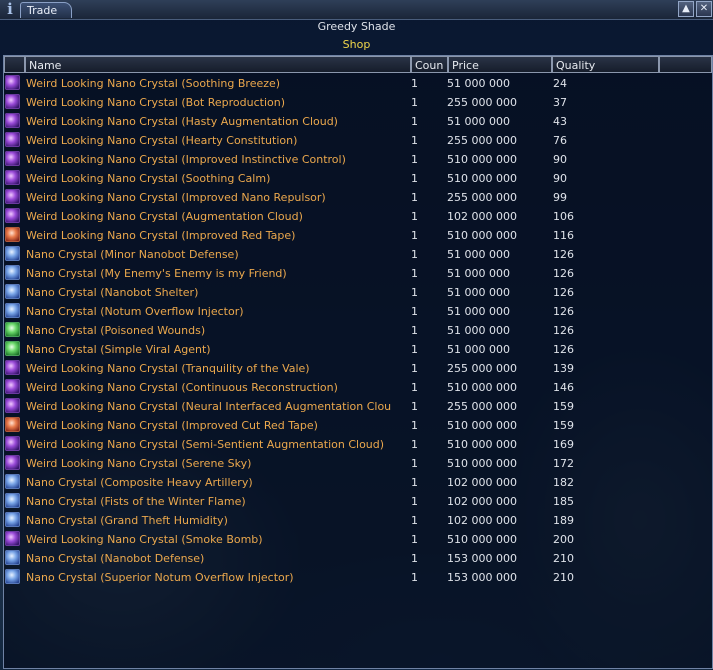 This screenshot has height=670, width=713. What do you see at coordinates (500, 64) in the screenshot?
I see `column-header-price: Price` at bounding box center [500, 64].